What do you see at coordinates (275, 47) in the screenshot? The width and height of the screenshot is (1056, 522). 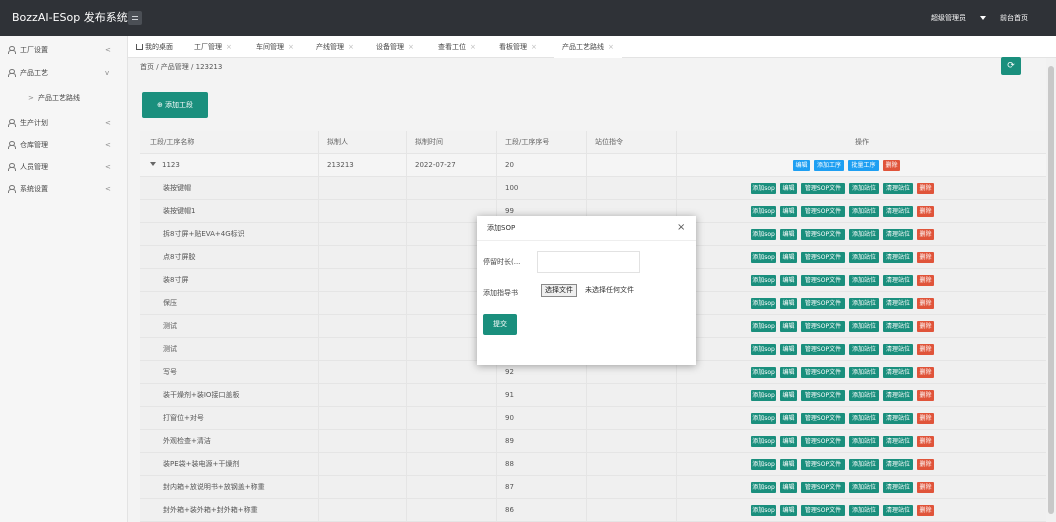 I see `tab-workshop: 车间管理 ×` at bounding box center [275, 47].